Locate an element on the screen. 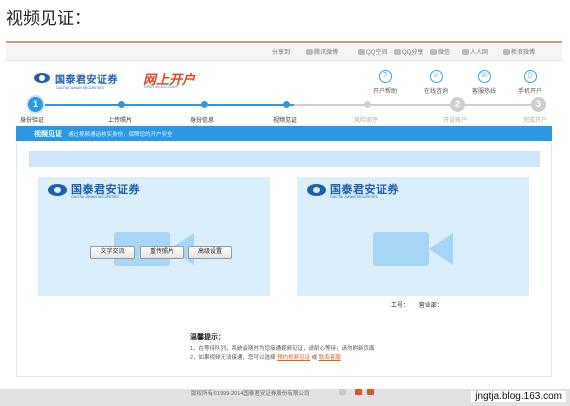 This screenshot has width=570, height=406. section-bar: 视频见证 通过视频通话核实身份，保障您的开户安全 is located at coordinates (284, 133).